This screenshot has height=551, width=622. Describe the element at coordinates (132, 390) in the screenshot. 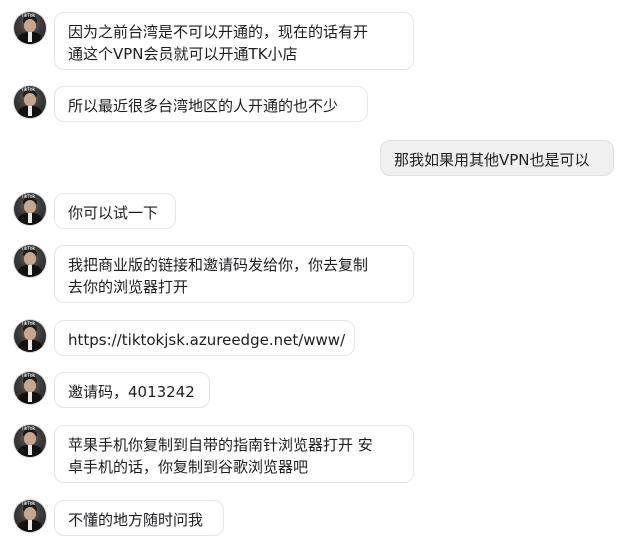

I see `message-bubble: 邀请码，4013242` at that location.